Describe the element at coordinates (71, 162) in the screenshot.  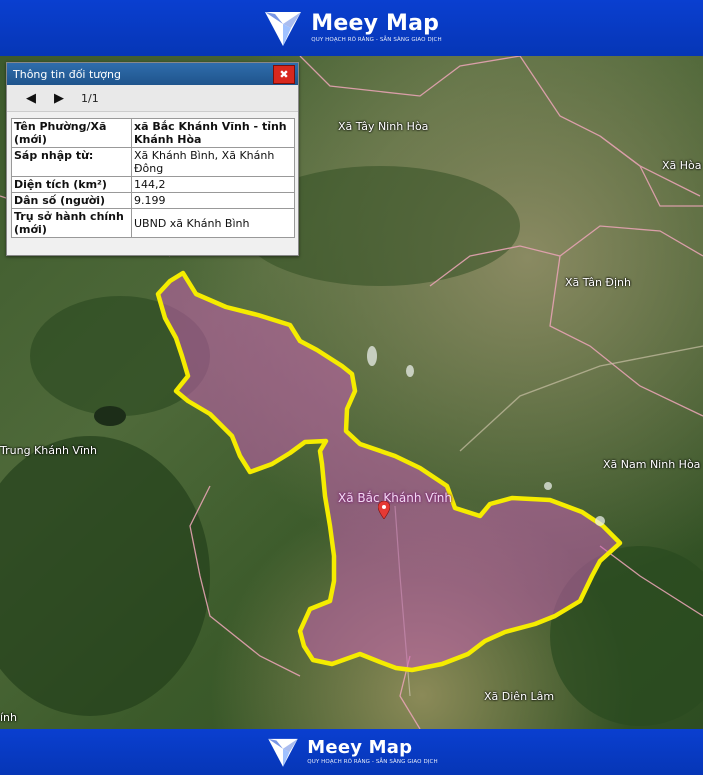
I see `attribute-label: Sáp nhập từ:` at that location.